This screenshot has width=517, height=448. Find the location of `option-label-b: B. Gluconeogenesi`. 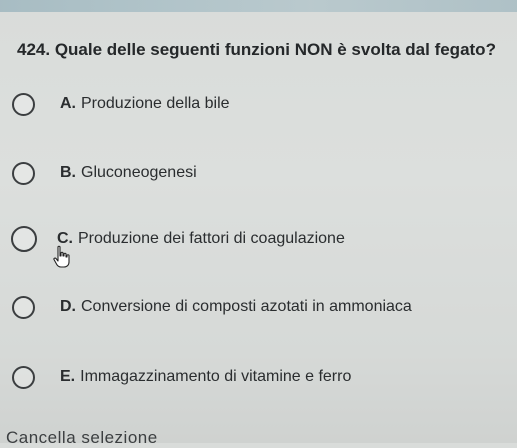

option-label-b: B. Gluconeogenesi is located at coordinates (128, 173).